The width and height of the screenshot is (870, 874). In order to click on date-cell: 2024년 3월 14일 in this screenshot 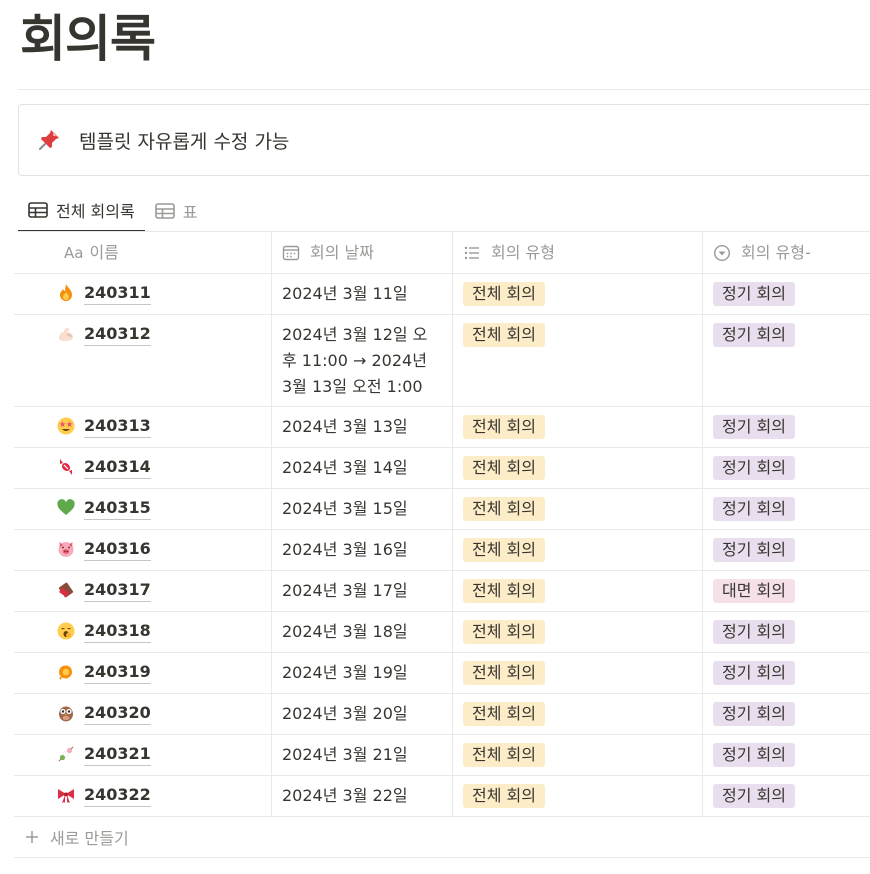, I will do `click(362, 468)`.